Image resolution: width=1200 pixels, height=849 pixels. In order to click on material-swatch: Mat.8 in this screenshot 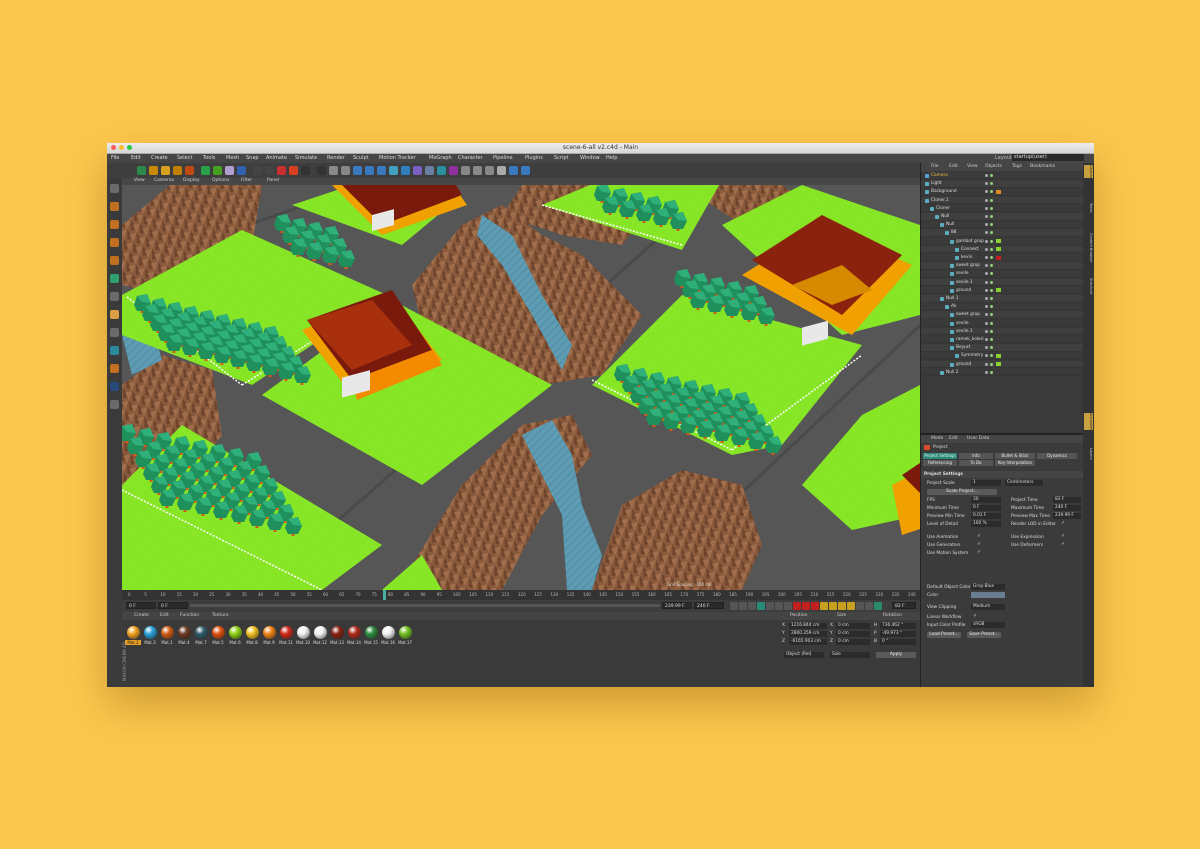, I will do `click(252, 635)`.